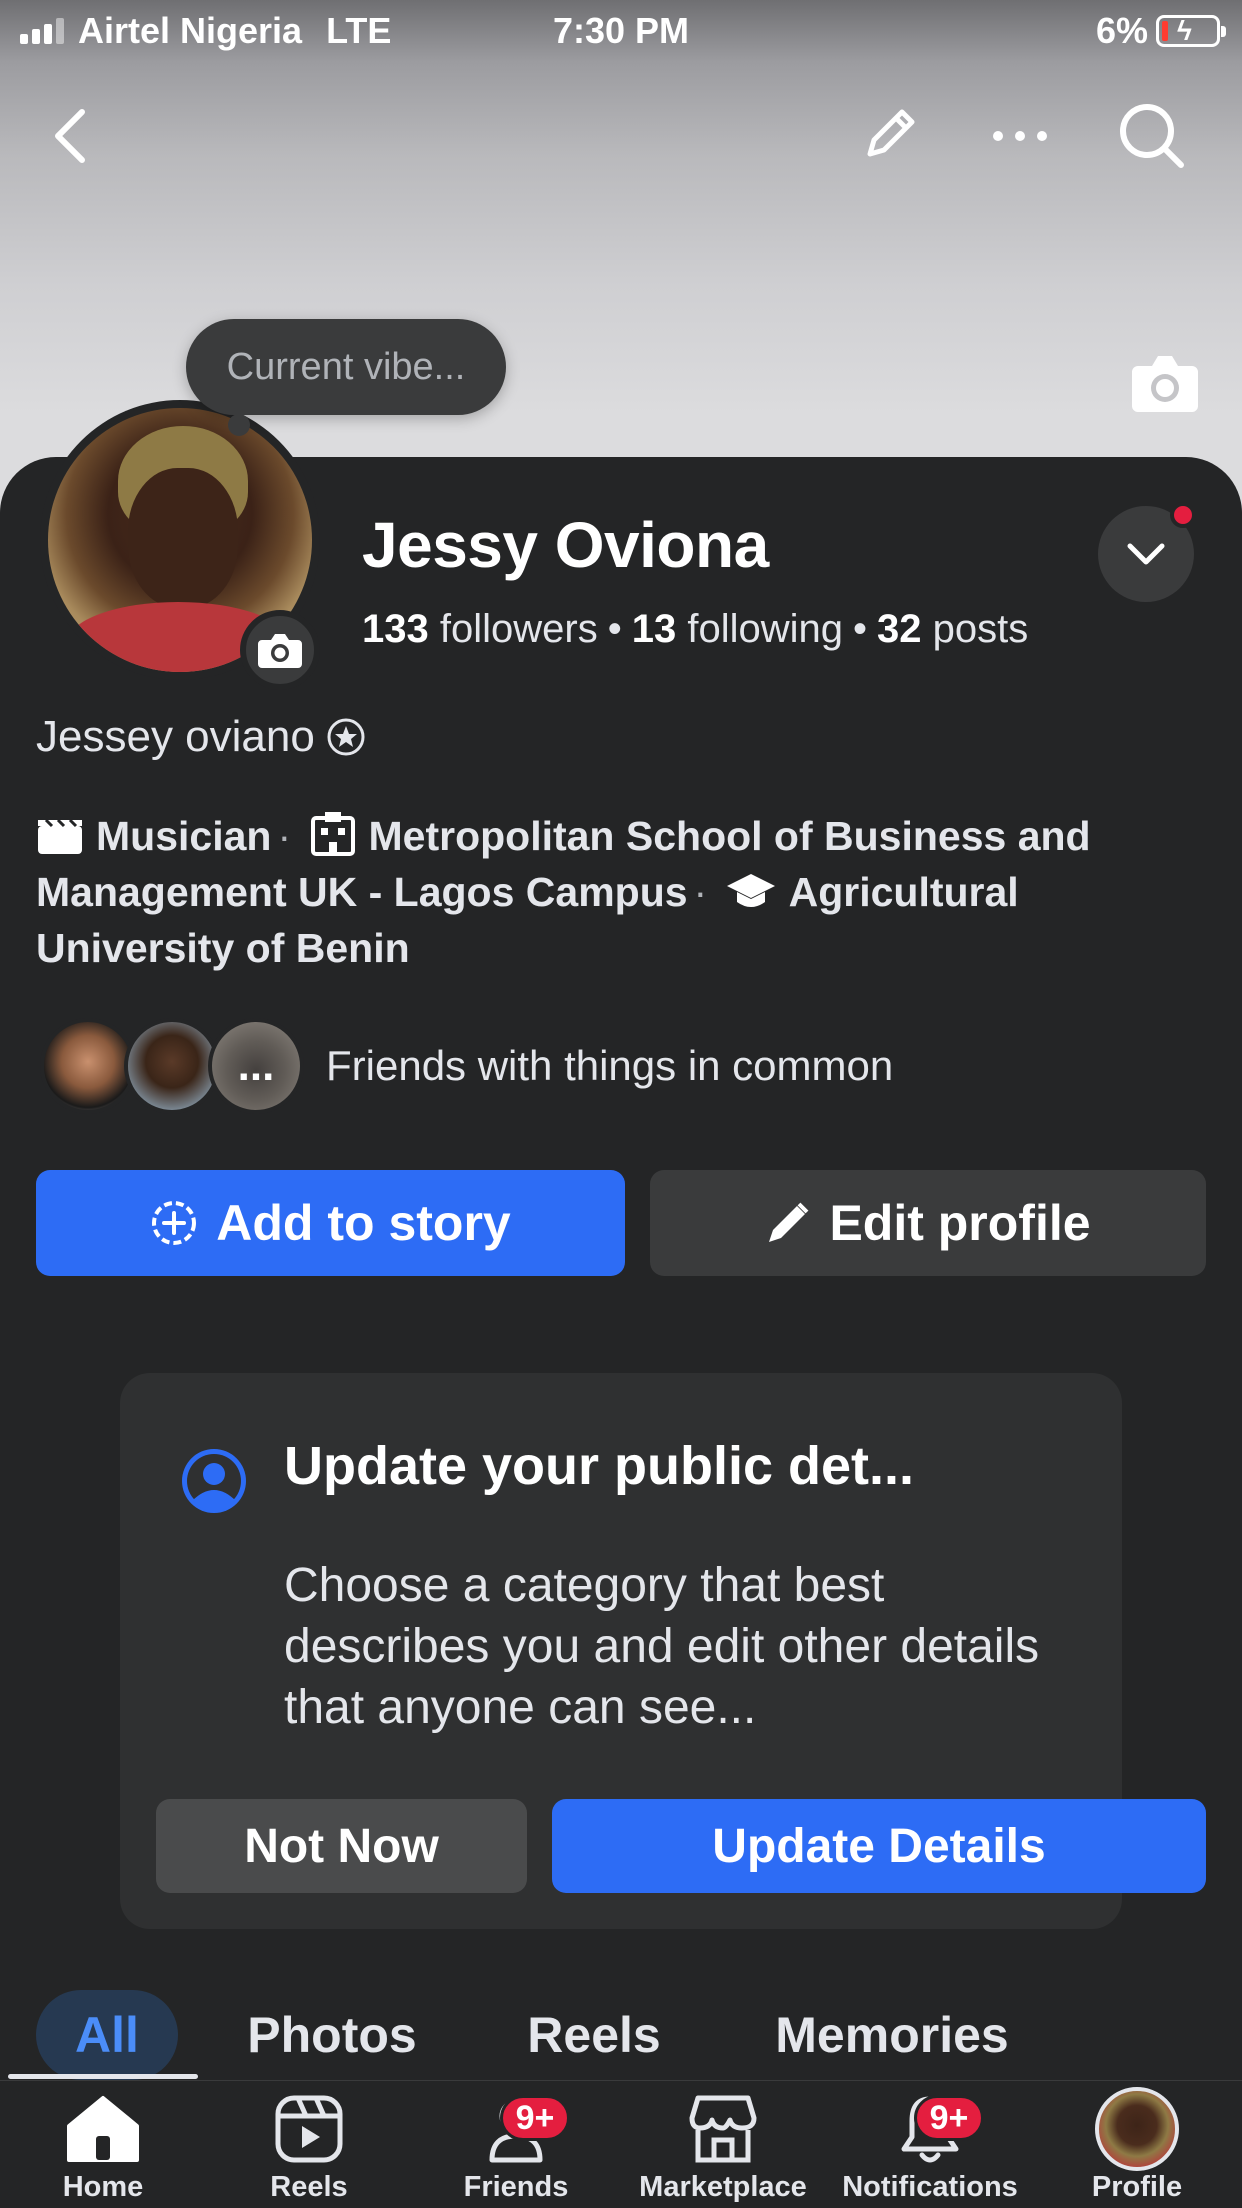  Describe the element at coordinates (1137, 2129) in the screenshot. I see `profile-avatar-icon` at that location.